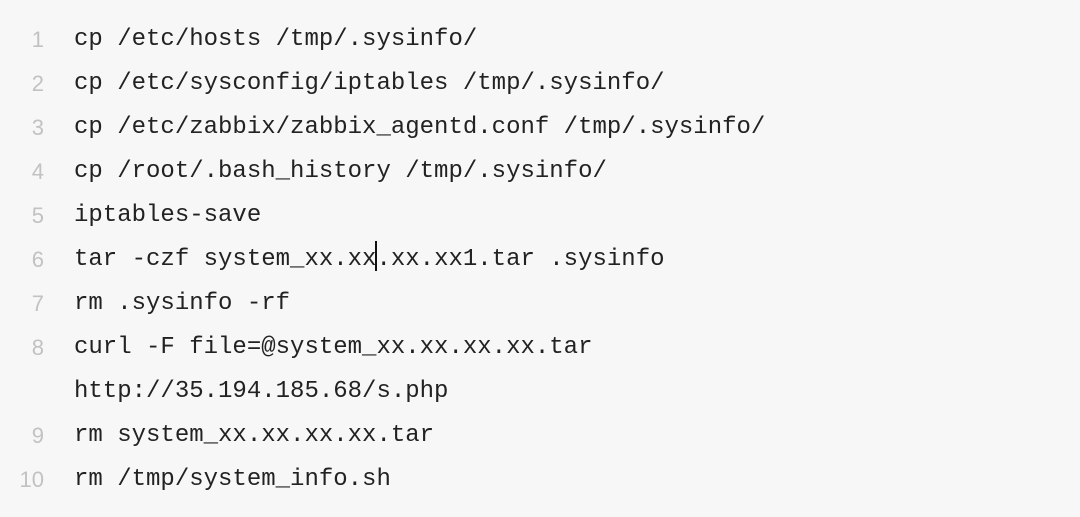 This screenshot has height=517, width=1080. What do you see at coordinates (577, 436) in the screenshot?
I see `code-text: rm system_xx.xx.xx.xx.tar` at bounding box center [577, 436].